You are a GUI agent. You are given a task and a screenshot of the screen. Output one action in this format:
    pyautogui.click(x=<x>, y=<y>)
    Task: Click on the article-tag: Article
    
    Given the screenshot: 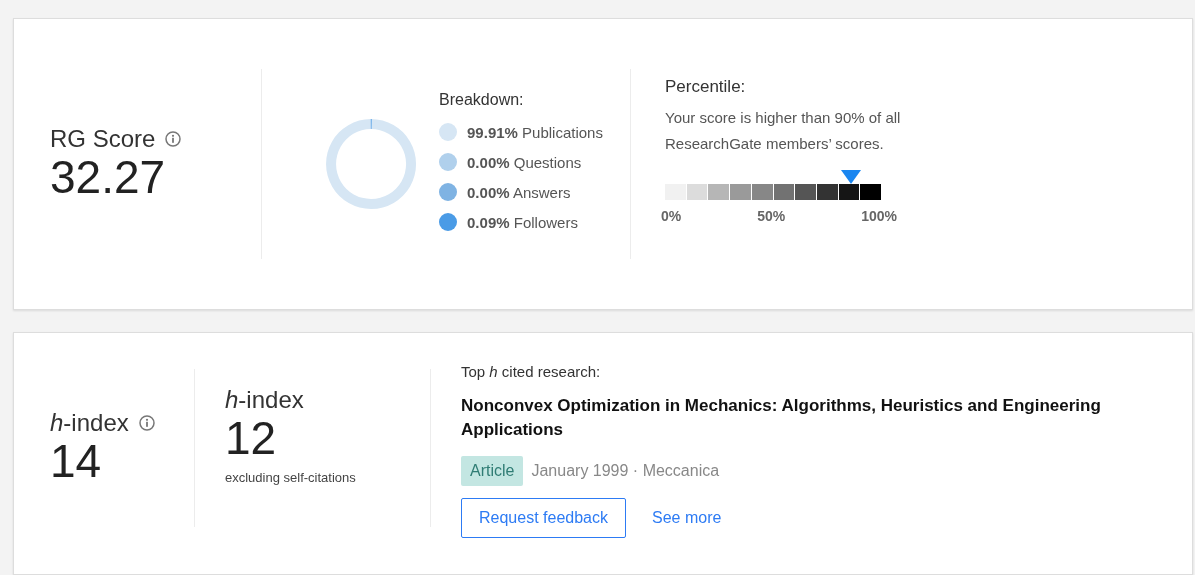 What is the action you would take?
    pyautogui.click(x=492, y=471)
    